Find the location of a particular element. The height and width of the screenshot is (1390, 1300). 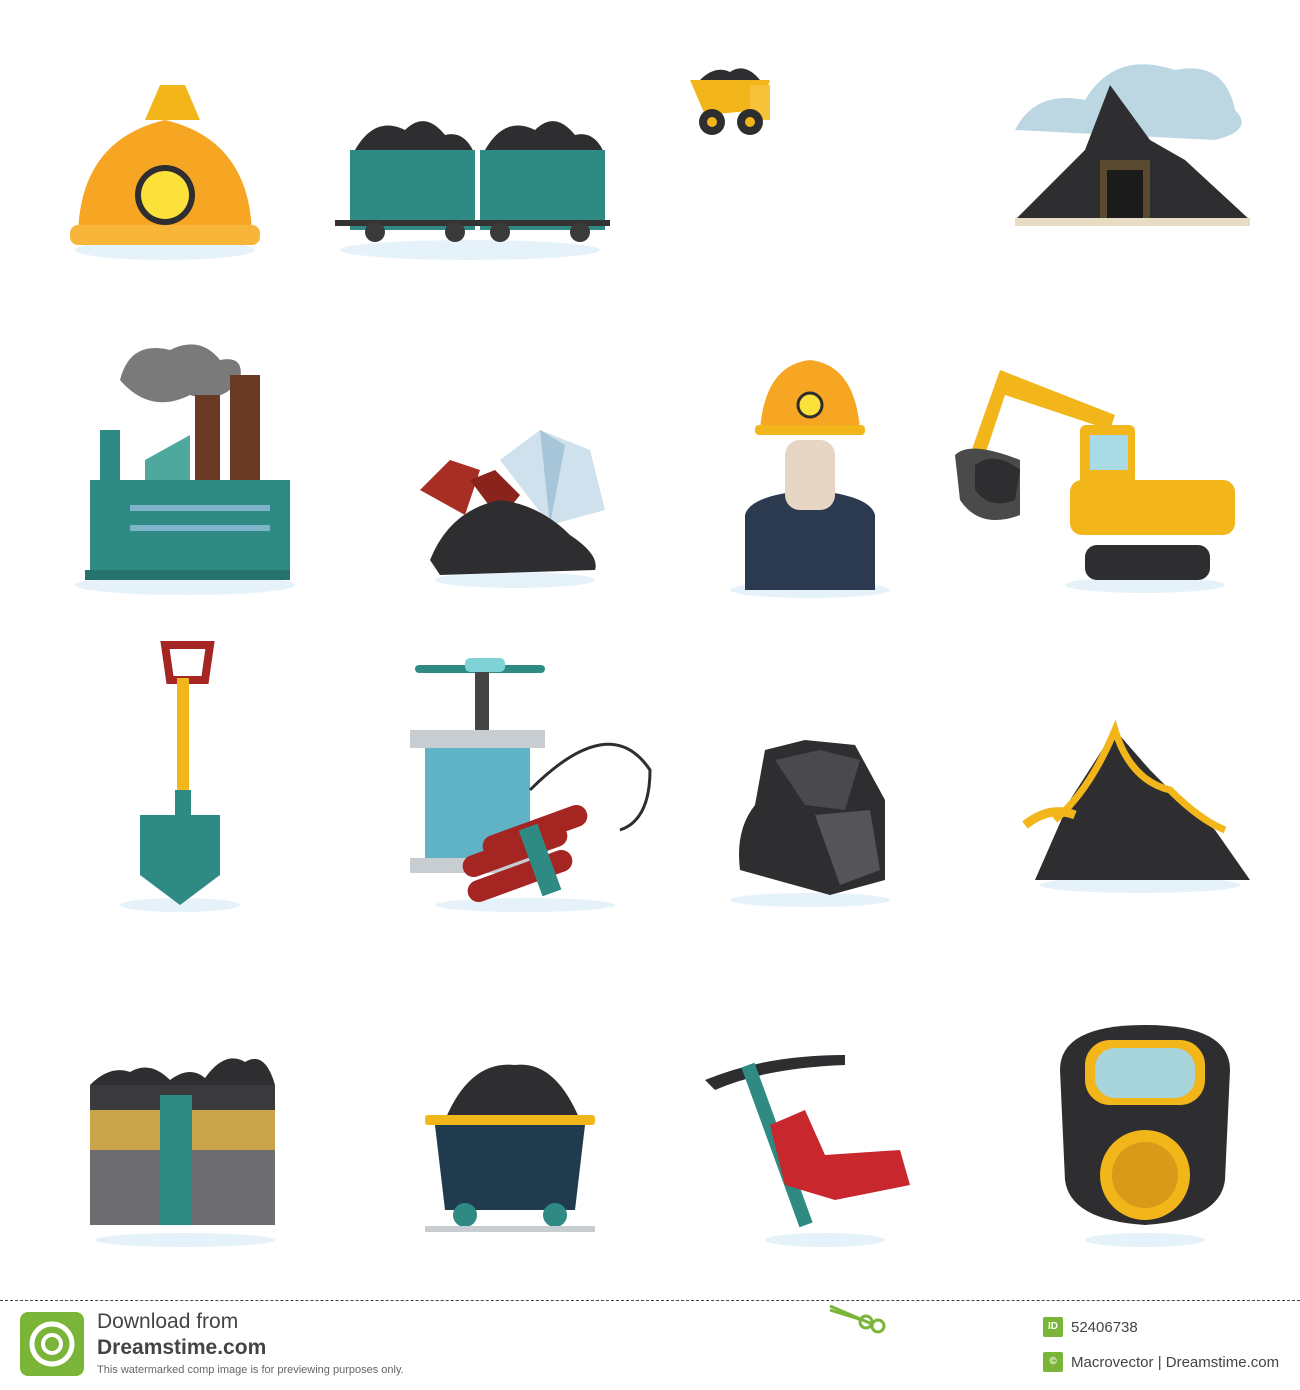

footer-site-text: Dreamstime.com is located at coordinates (182, 1347).